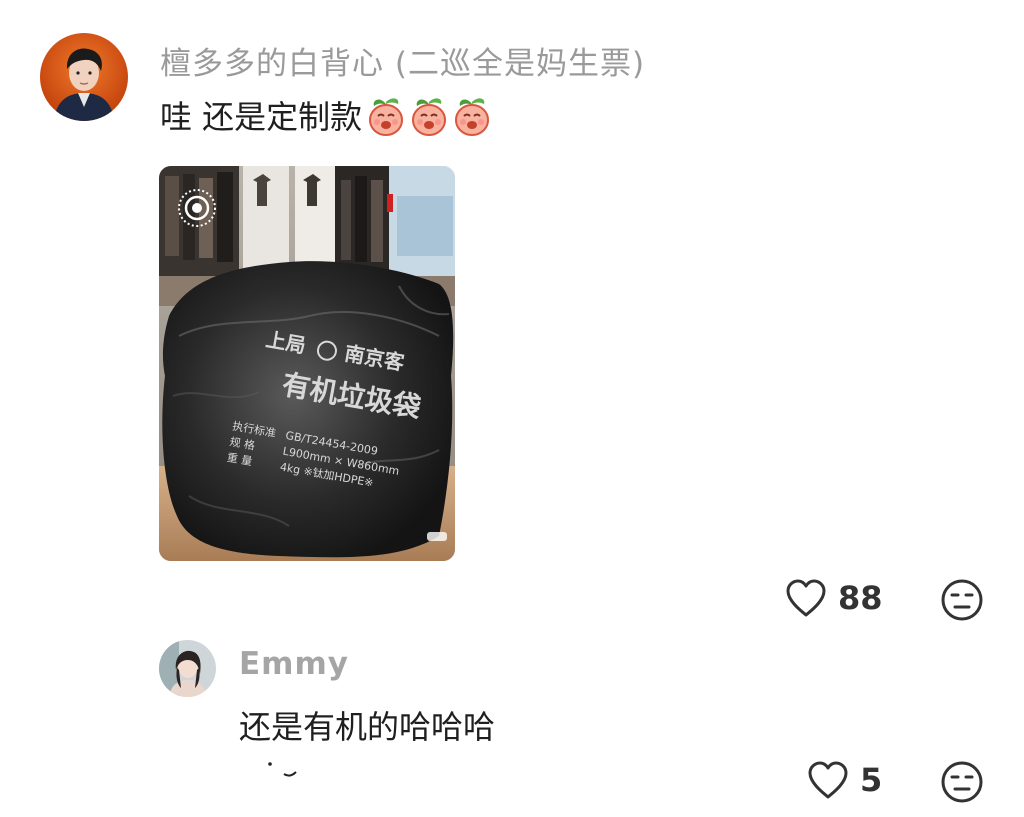  I want to click on reply-dislike-button, so click(962, 784).